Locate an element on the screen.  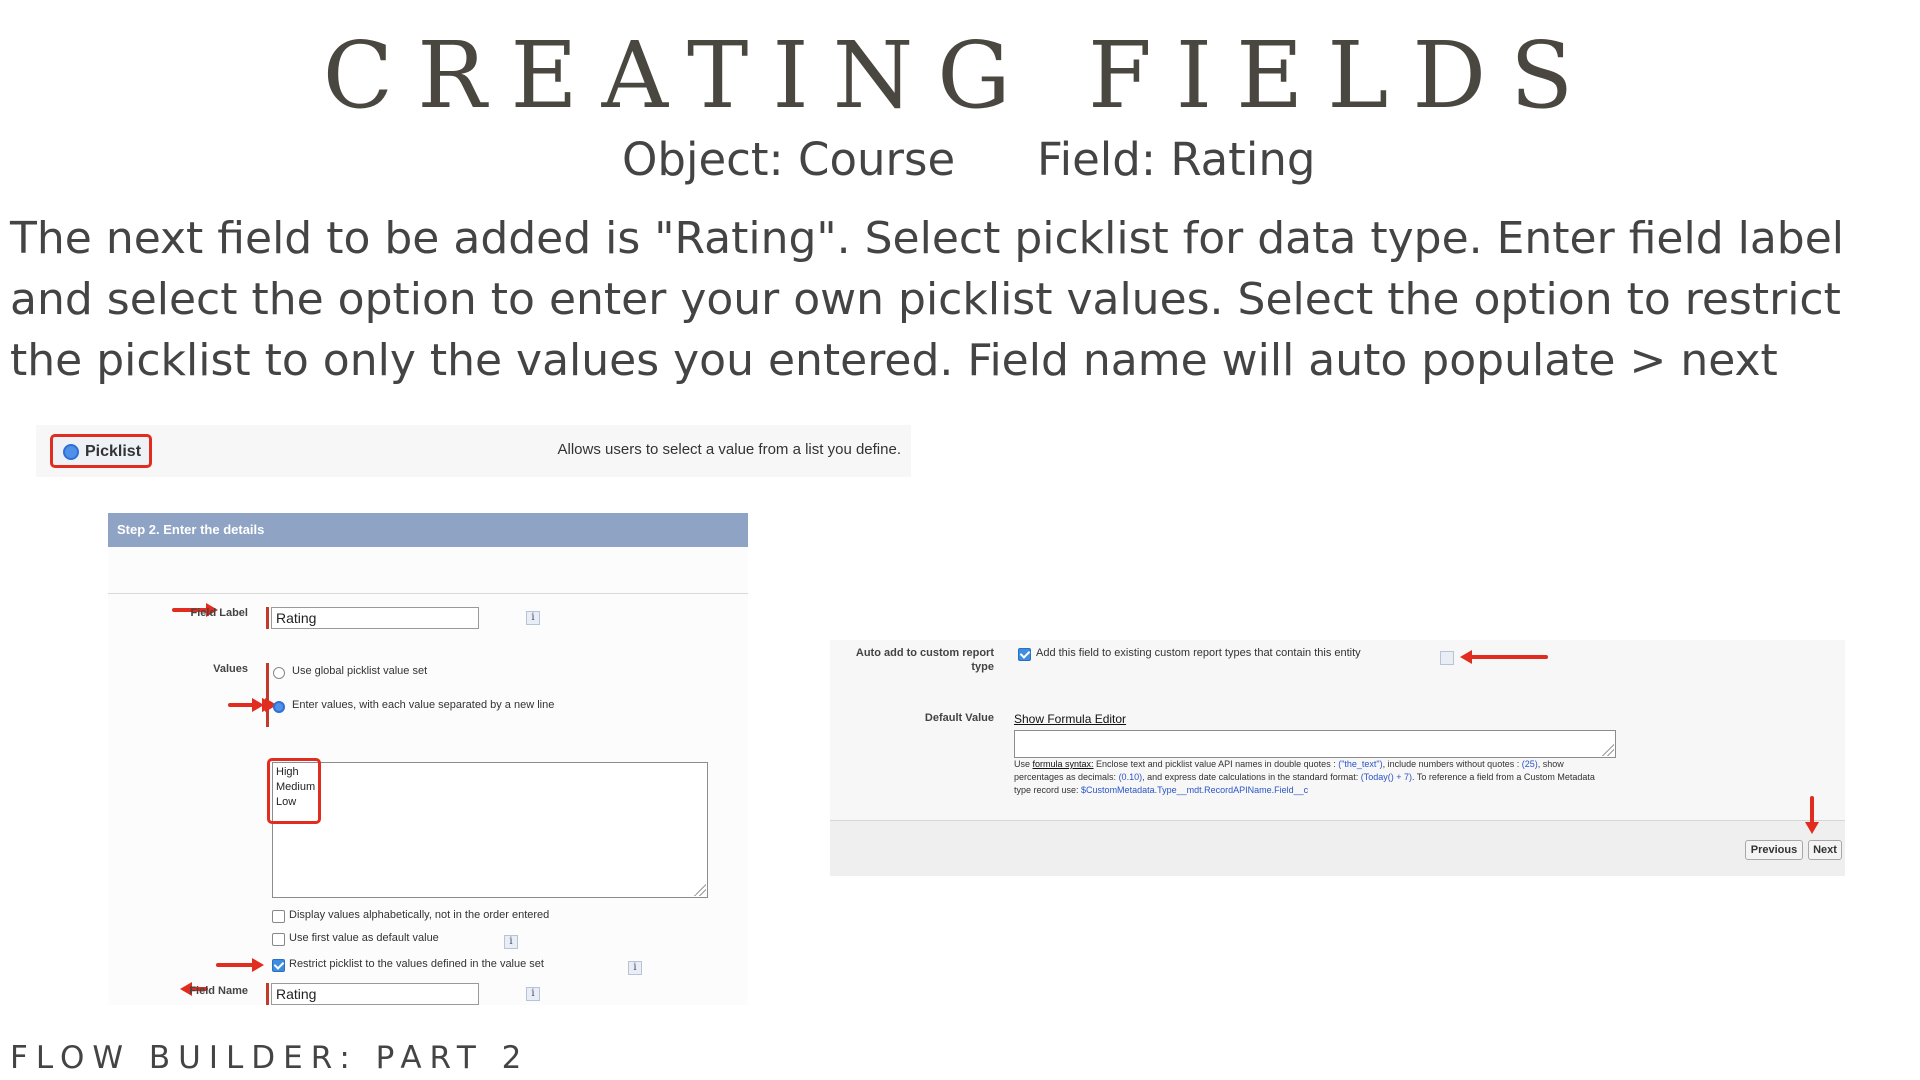
auto-add-checkbox is located at coordinates (1024, 654).